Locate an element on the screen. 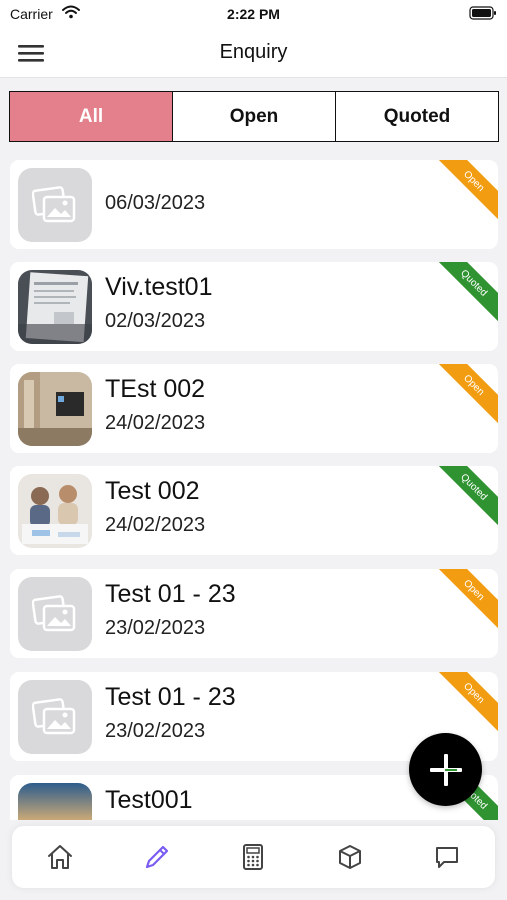 Image resolution: width=507 pixels, height=900 pixels. status-time: 2:22 PM is located at coordinates (253, 14).